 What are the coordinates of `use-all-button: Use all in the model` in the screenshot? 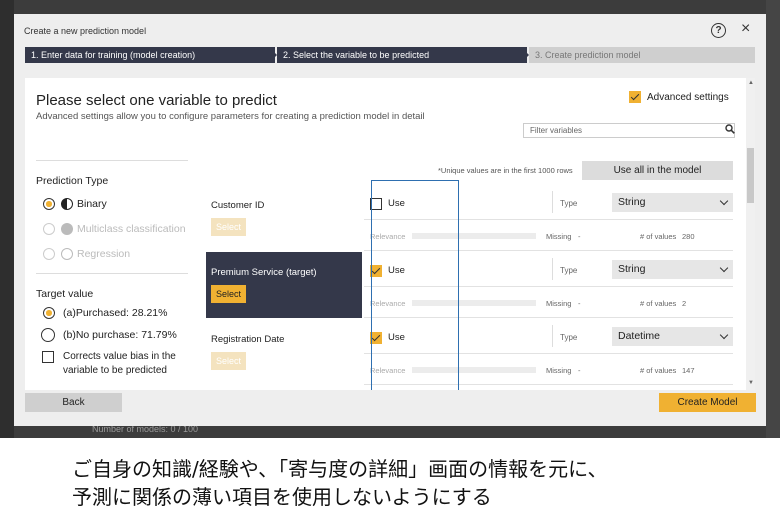 It's located at (657, 170).